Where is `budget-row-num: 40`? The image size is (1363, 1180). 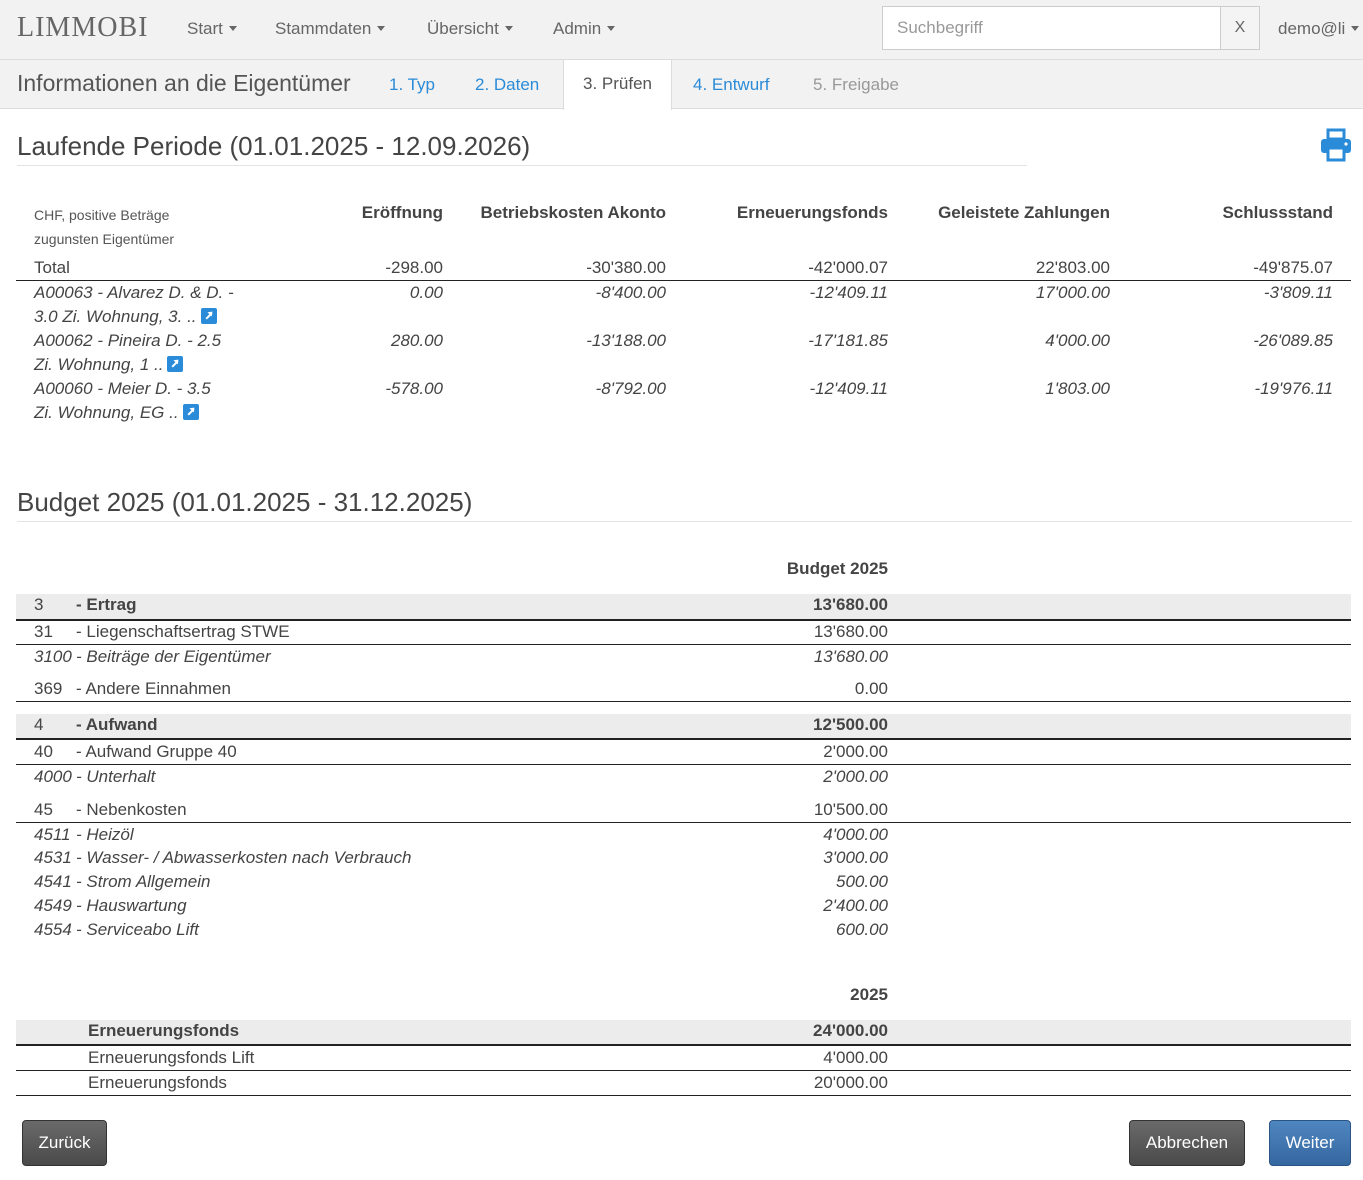
budget-row-num: 40 is located at coordinates (43, 751).